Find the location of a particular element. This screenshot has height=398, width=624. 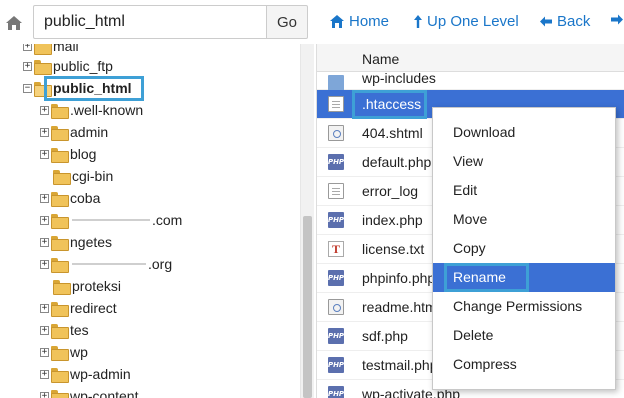

tree-node-wp-content: + wp-content is located at coordinates (89, 392).